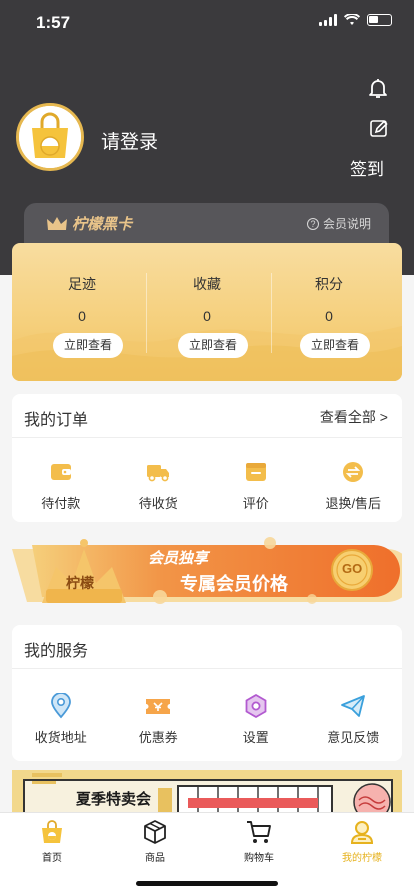 The width and height of the screenshot is (414, 896). I want to click on promo-title: 夏季特卖会, so click(114, 799).